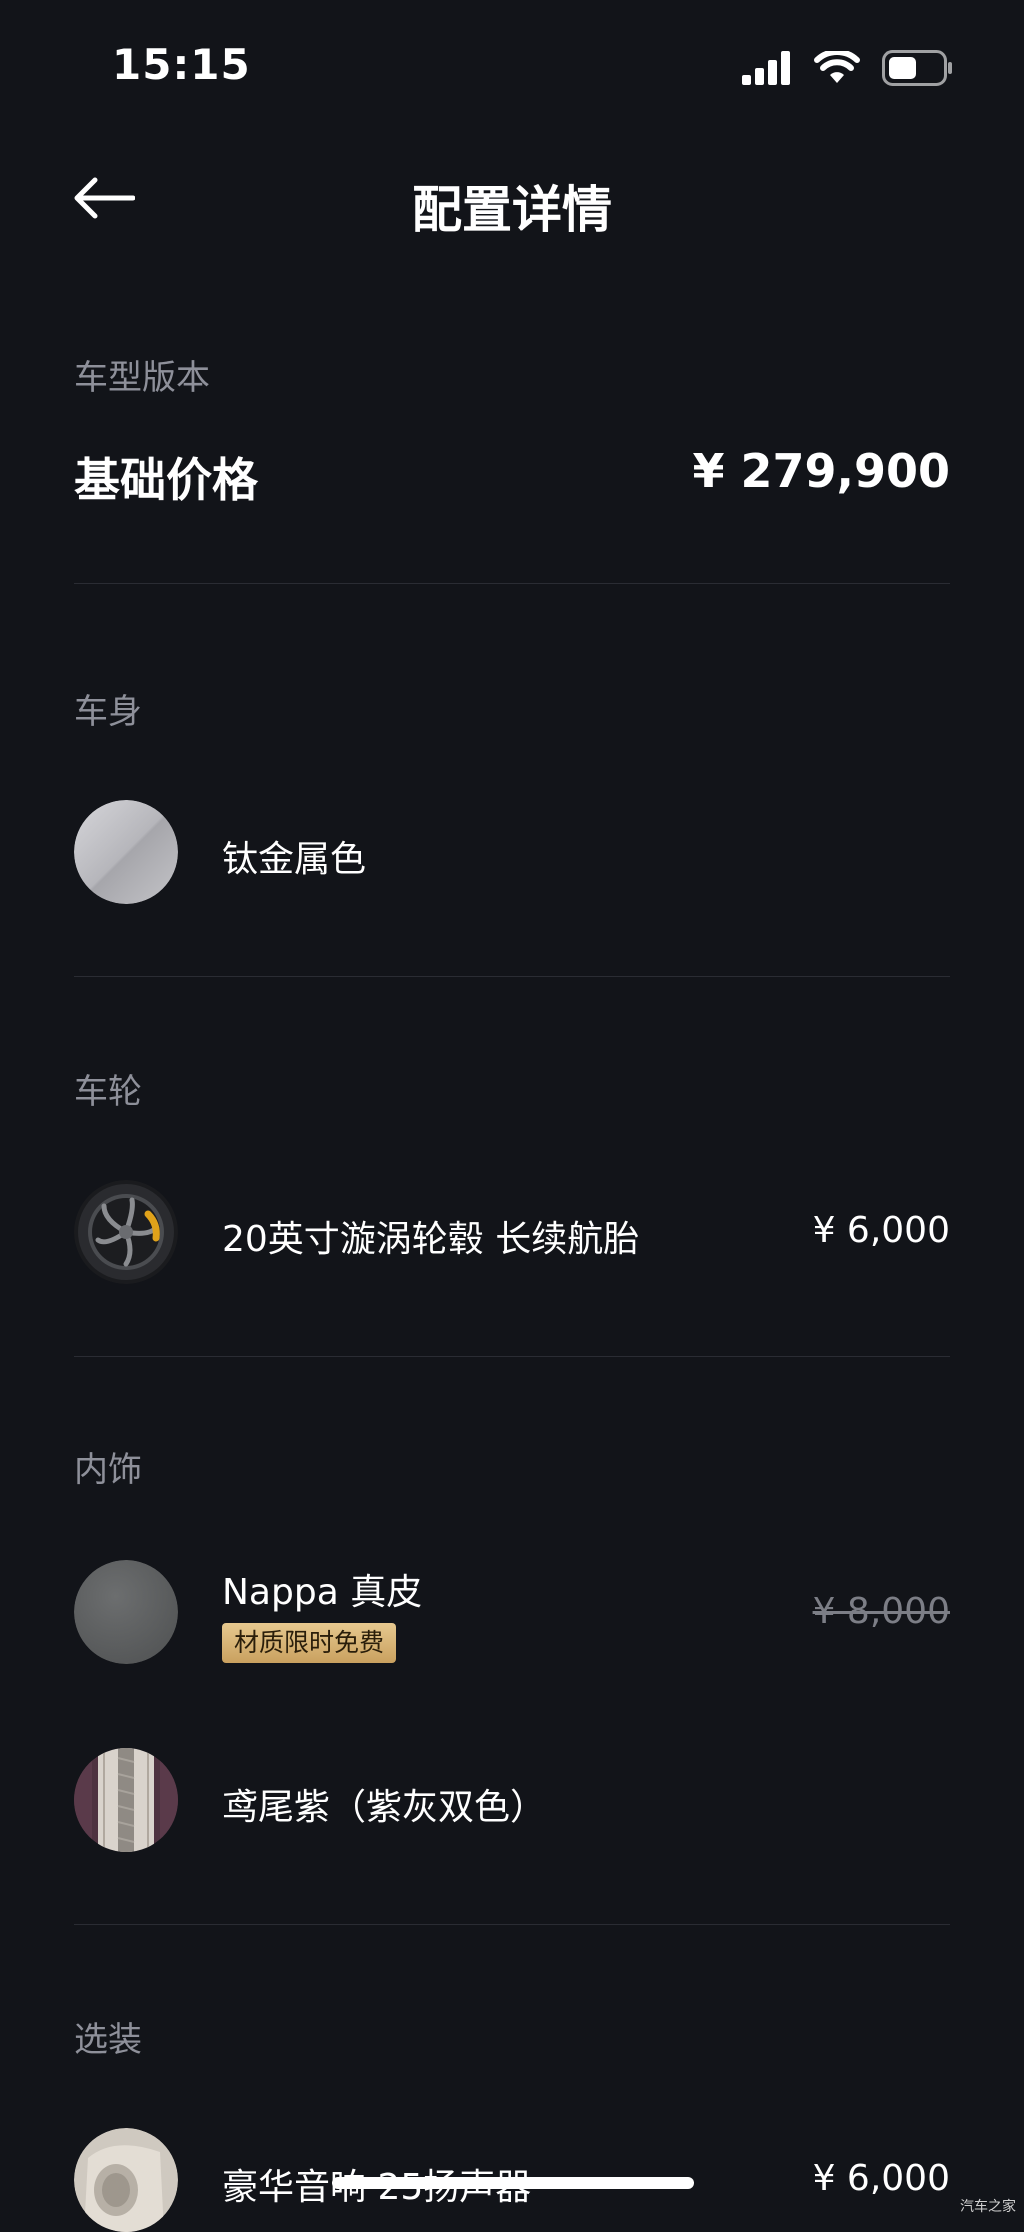  I want to click on promo-badge: 材质限时免费, so click(309, 1643).